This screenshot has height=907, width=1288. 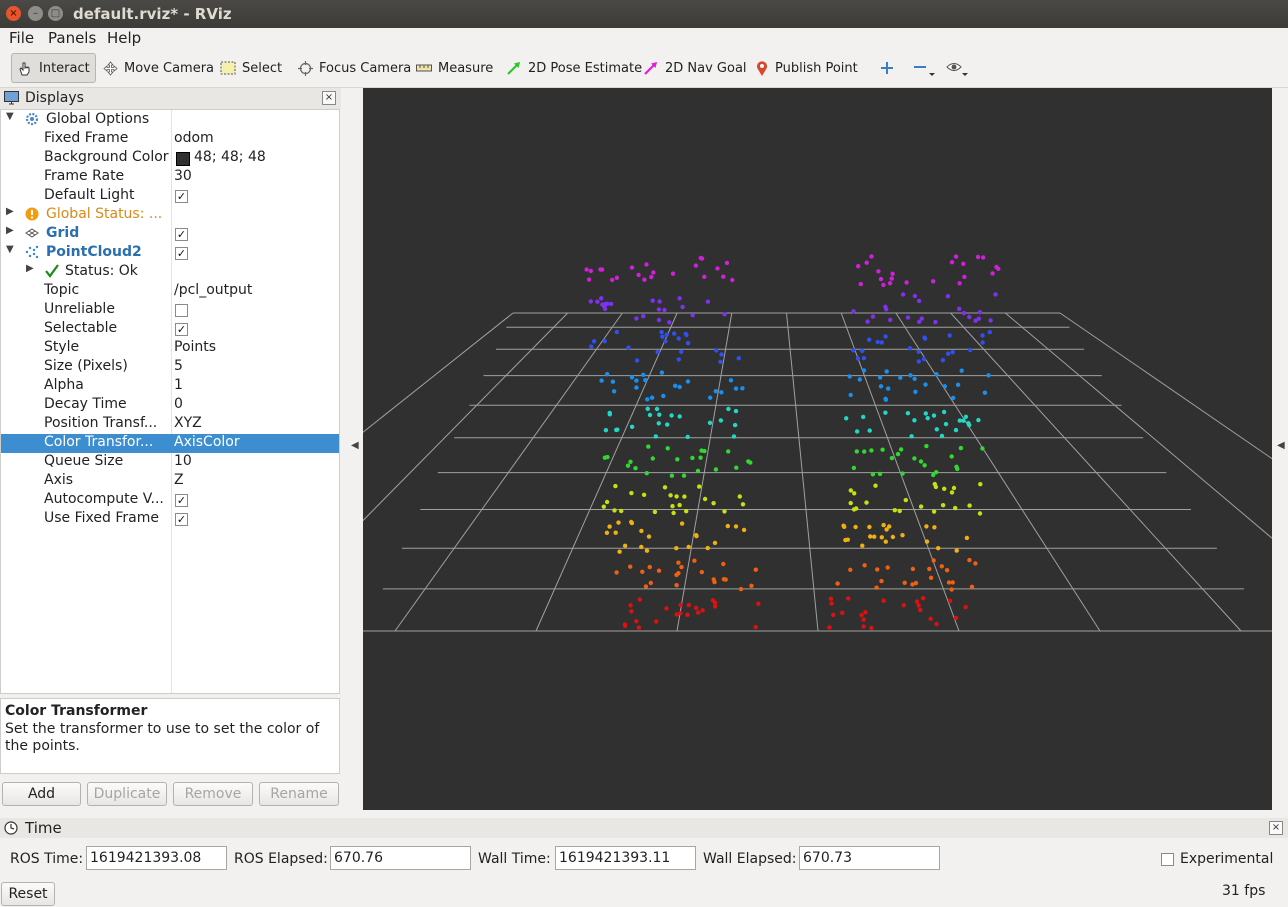 What do you see at coordinates (170, 177) in the screenshot?
I see `tree-row-frame-rate: Frame Rate 30` at bounding box center [170, 177].